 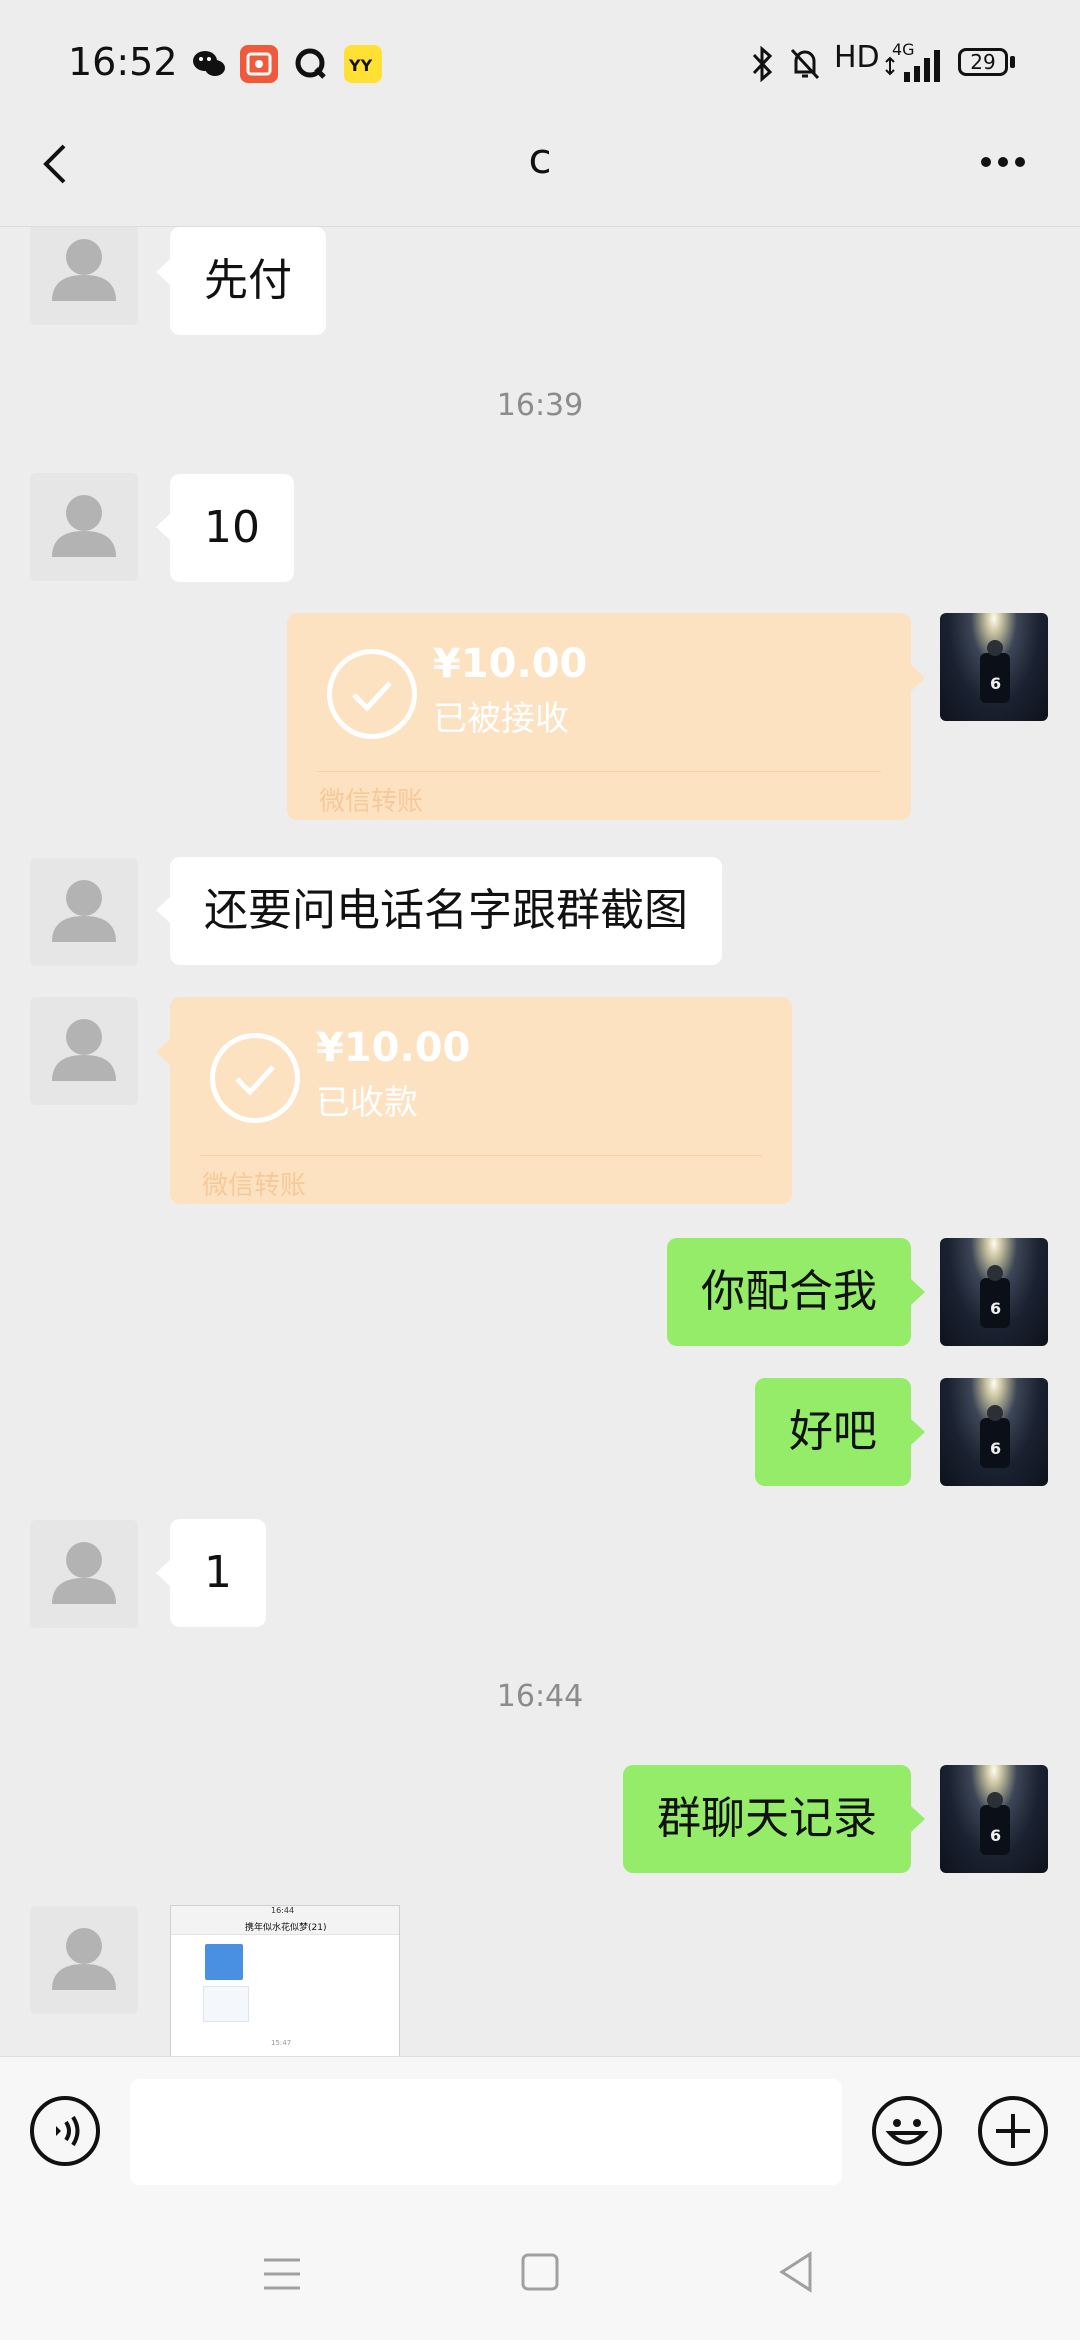 What do you see at coordinates (224, 1962) in the screenshot?
I see `thumb-card` at bounding box center [224, 1962].